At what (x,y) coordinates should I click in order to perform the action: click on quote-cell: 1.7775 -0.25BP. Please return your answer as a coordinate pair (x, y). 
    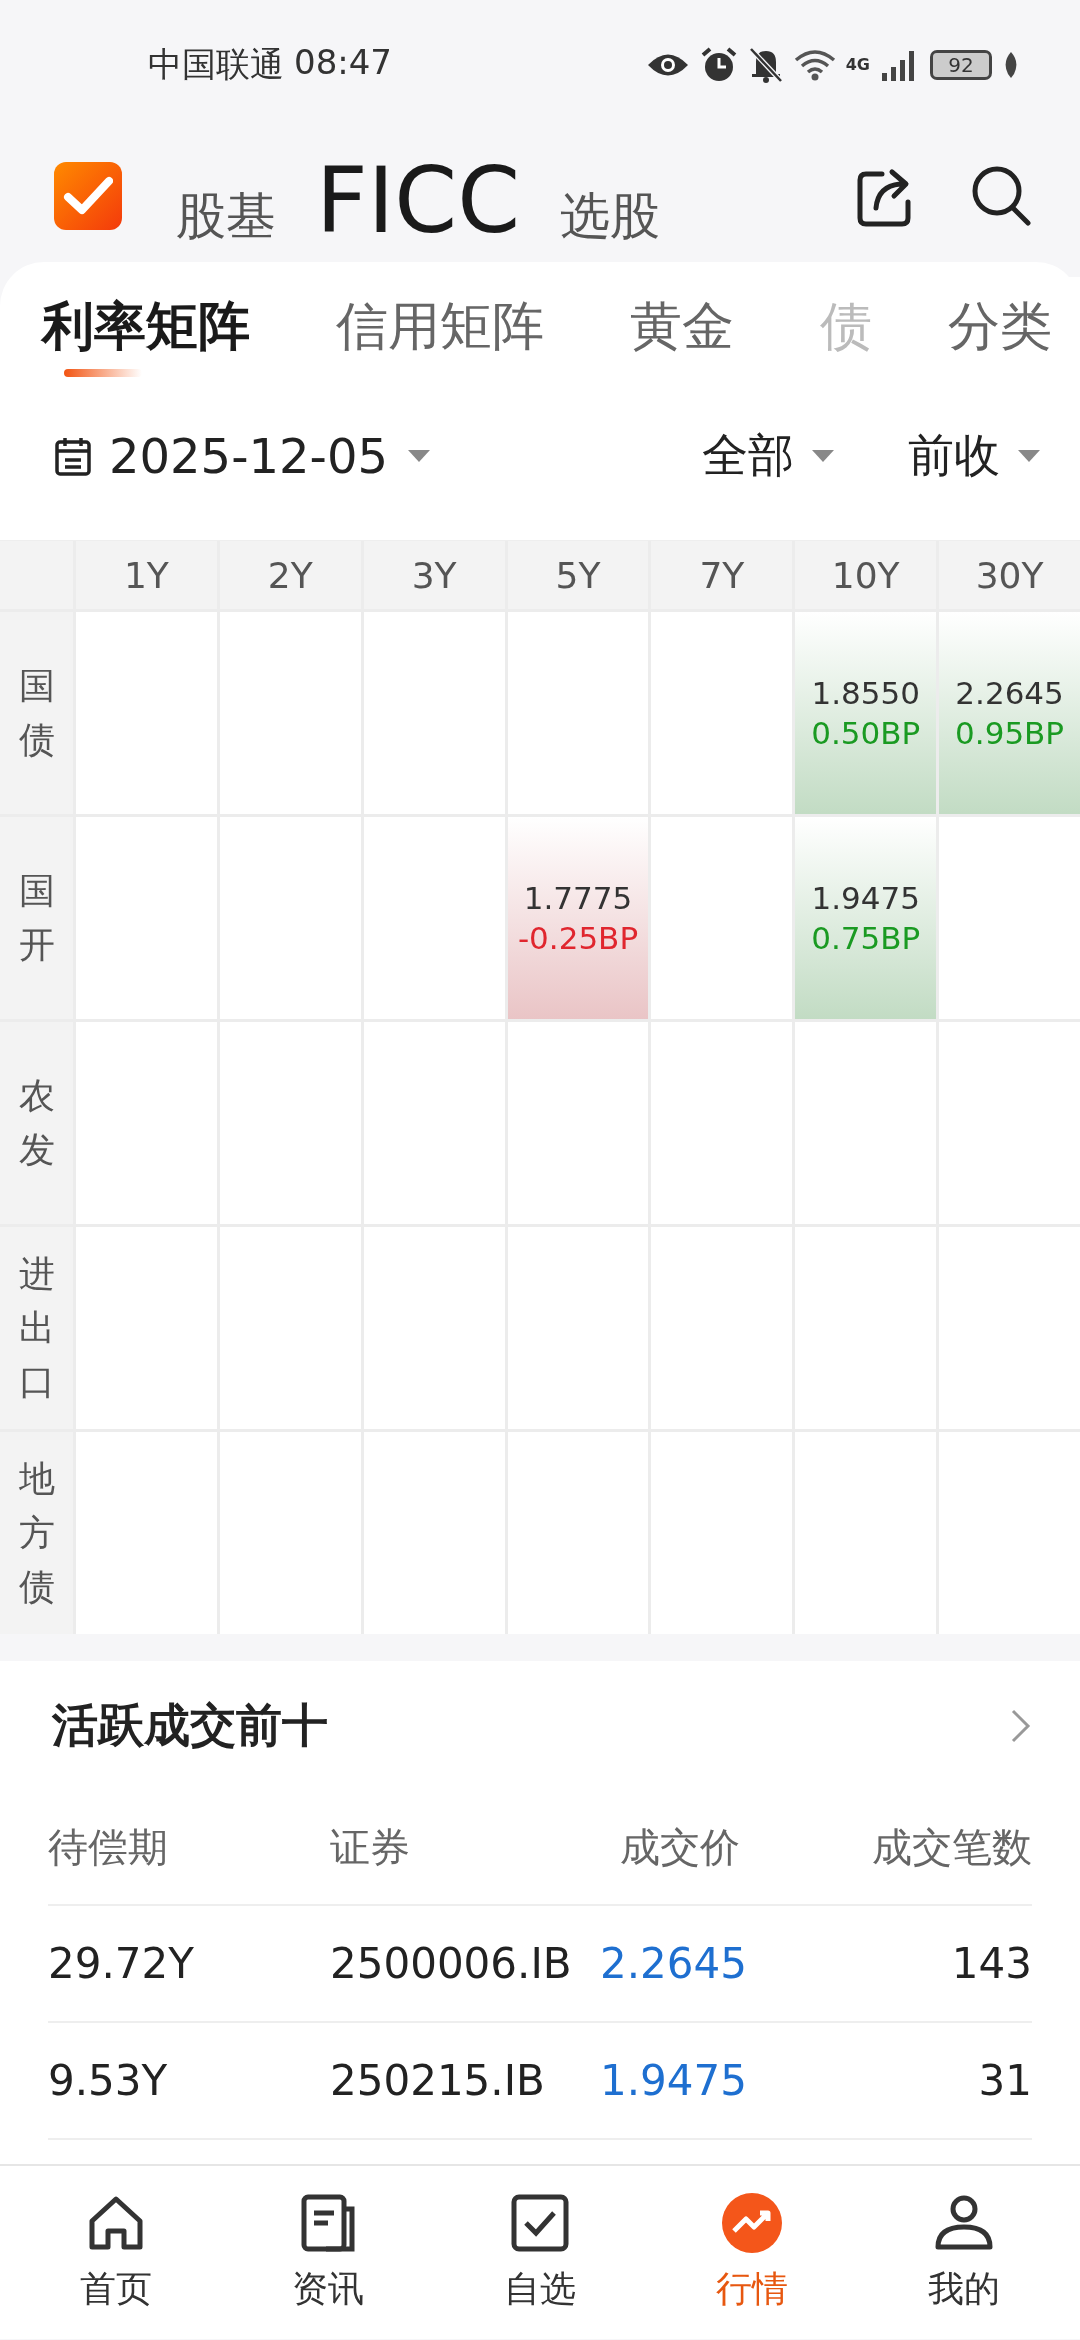
    Looking at the image, I should click on (578, 918).